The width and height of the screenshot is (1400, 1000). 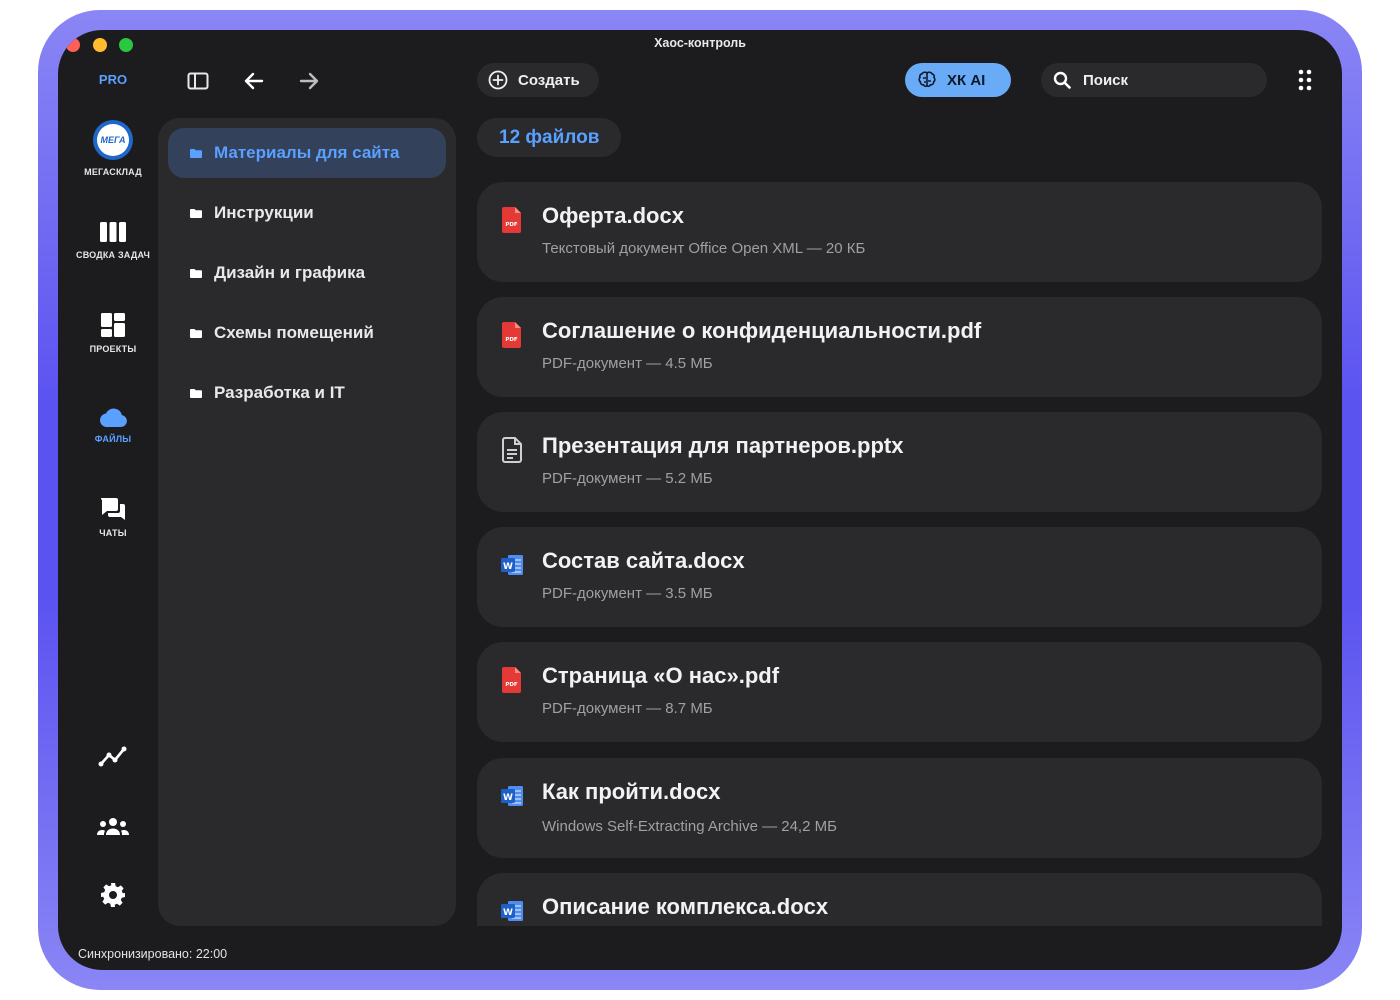 I want to click on dashboard-icon, so click(x=113, y=325).